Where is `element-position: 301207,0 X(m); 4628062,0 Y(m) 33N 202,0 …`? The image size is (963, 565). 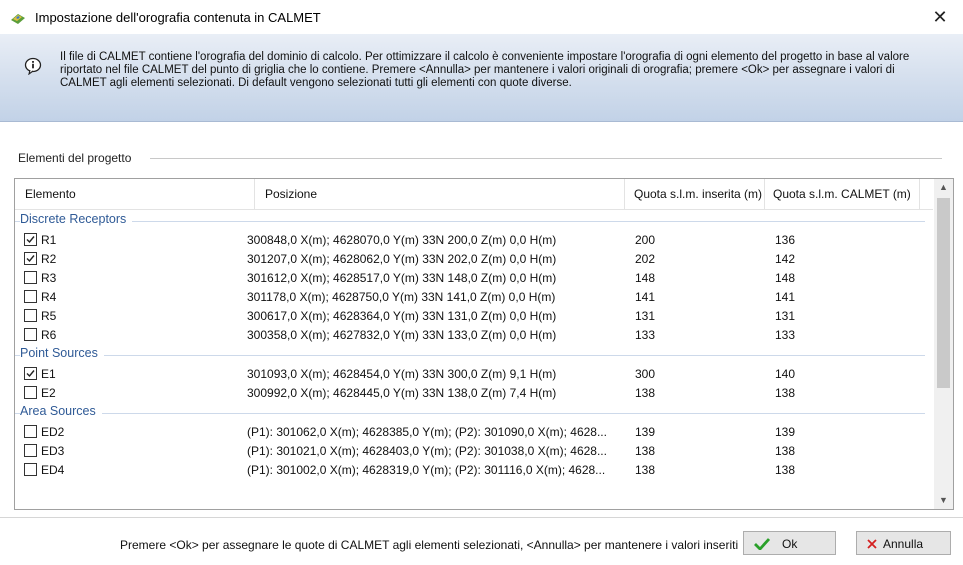
element-position: 301207,0 X(m); 4628062,0 Y(m) 33N 202,0 … is located at coordinates (402, 259).